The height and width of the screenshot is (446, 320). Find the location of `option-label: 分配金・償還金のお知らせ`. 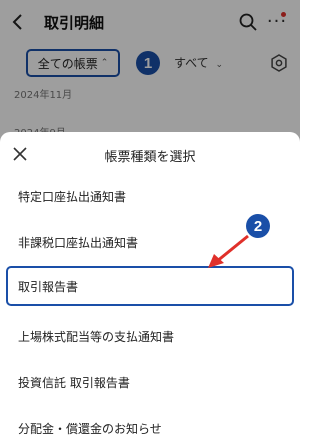

option-label: 分配金・償還金のお知らせ is located at coordinates (90, 428).